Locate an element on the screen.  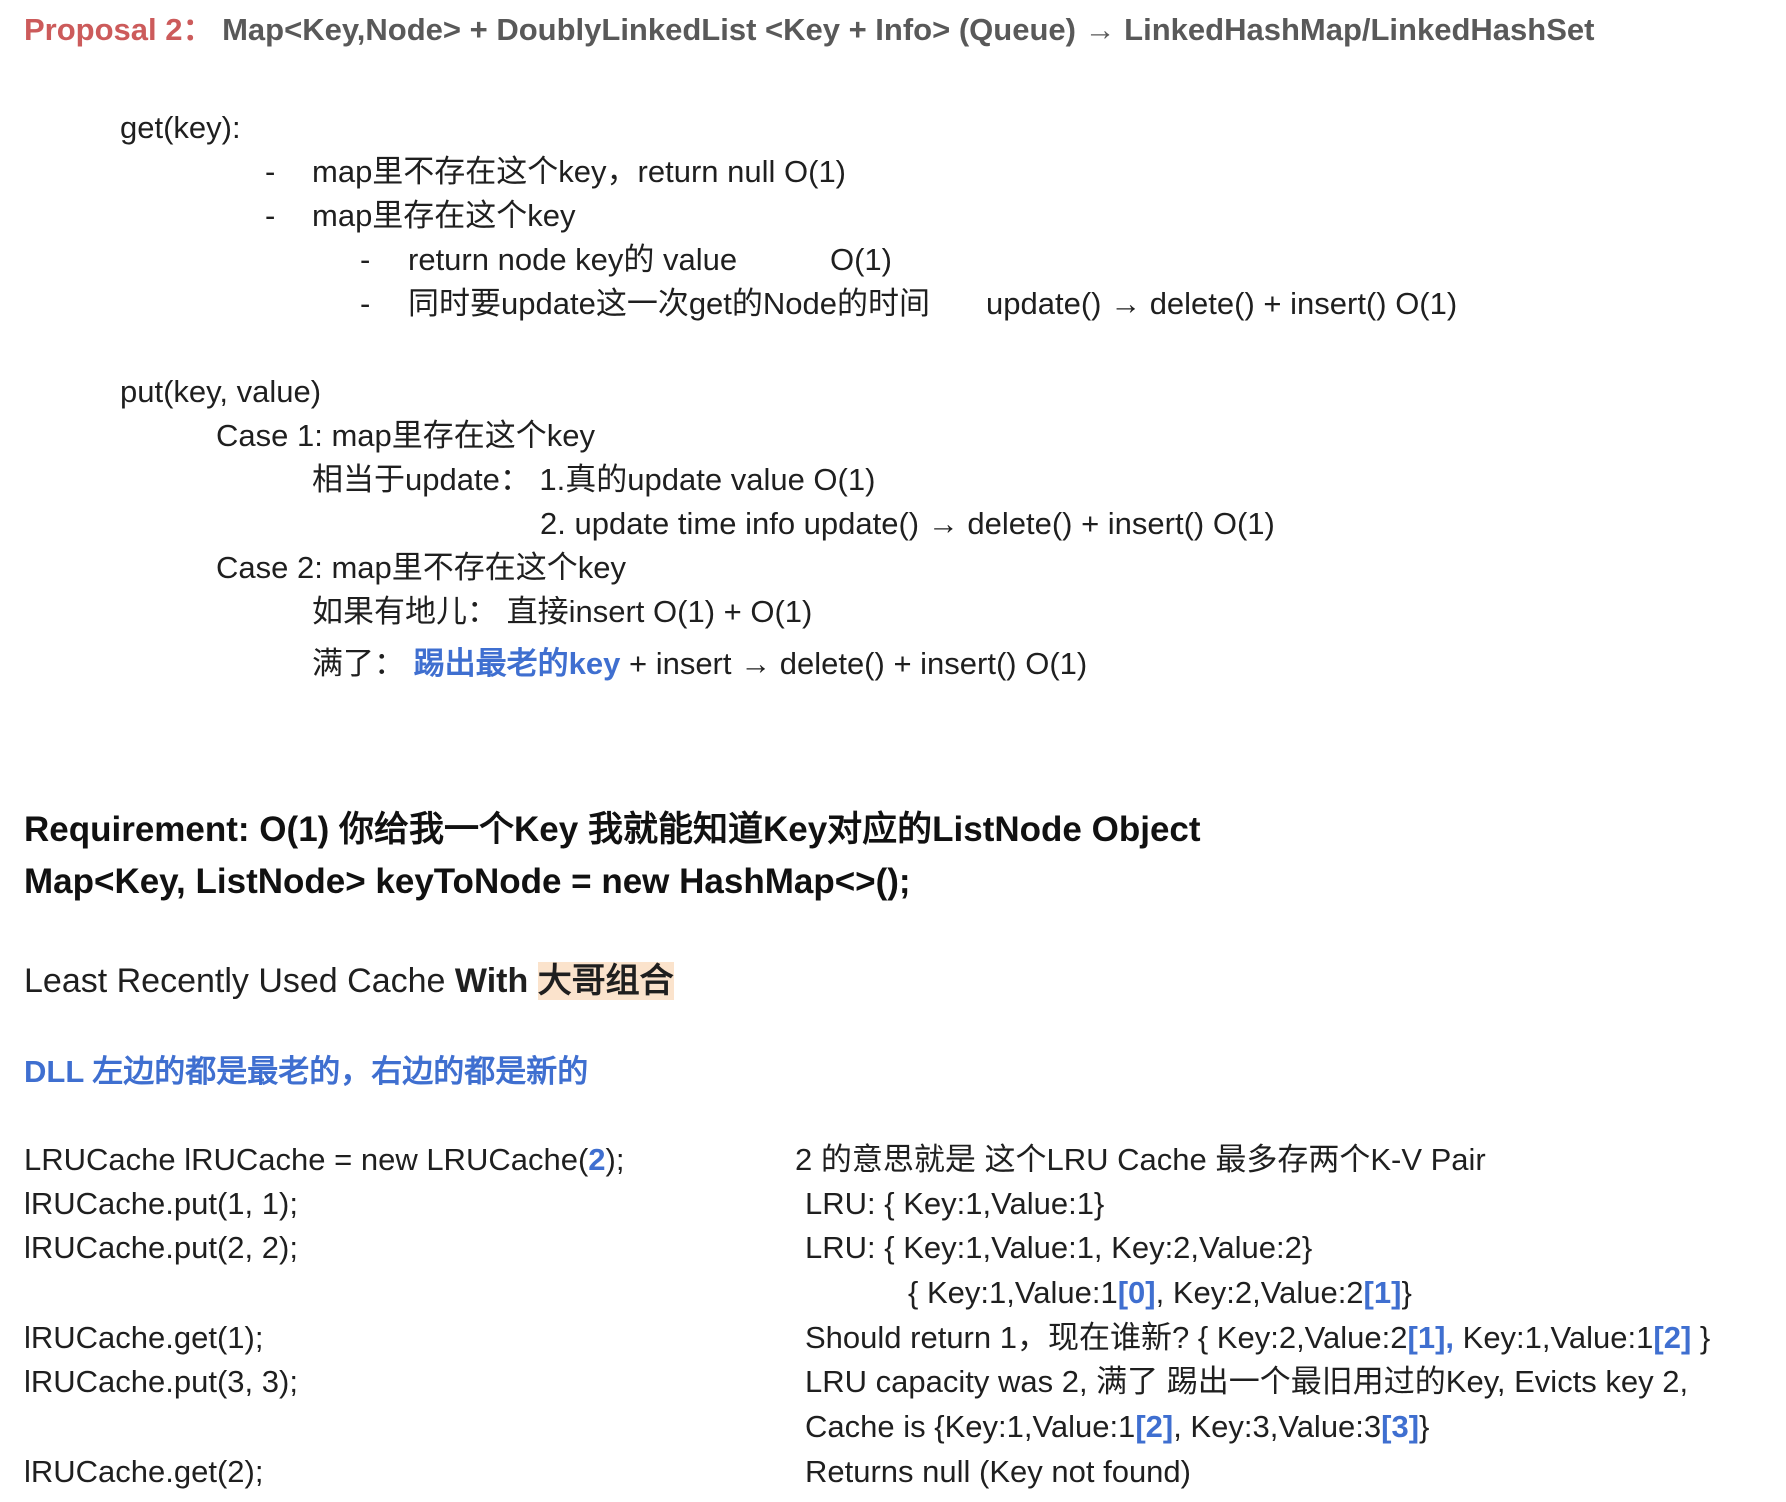
code-line-1: LRUCache lRUCache = new LRUCache(2); is located at coordinates (324, 1160).